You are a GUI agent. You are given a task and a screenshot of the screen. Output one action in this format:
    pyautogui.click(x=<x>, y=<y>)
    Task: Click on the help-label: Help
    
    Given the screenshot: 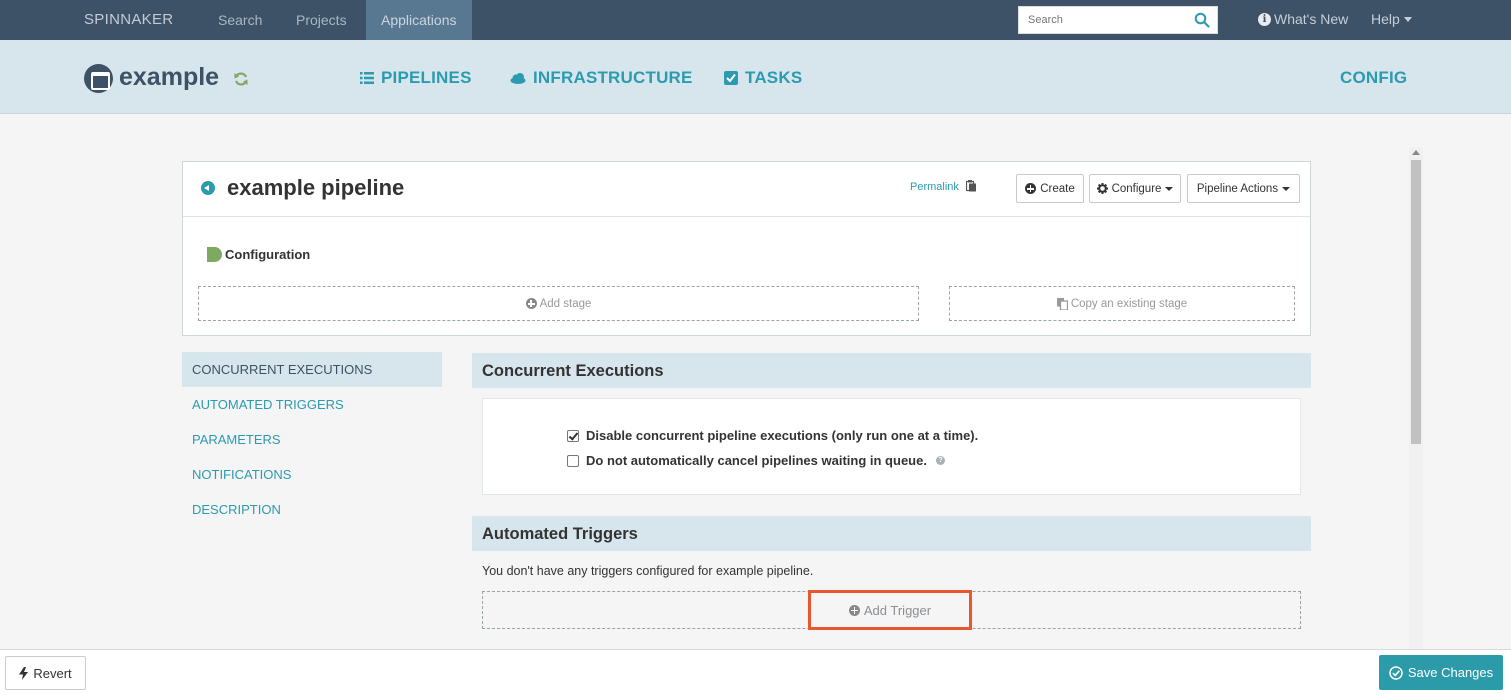 What is the action you would take?
    pyautogui.click(x=1385, y=19)
    